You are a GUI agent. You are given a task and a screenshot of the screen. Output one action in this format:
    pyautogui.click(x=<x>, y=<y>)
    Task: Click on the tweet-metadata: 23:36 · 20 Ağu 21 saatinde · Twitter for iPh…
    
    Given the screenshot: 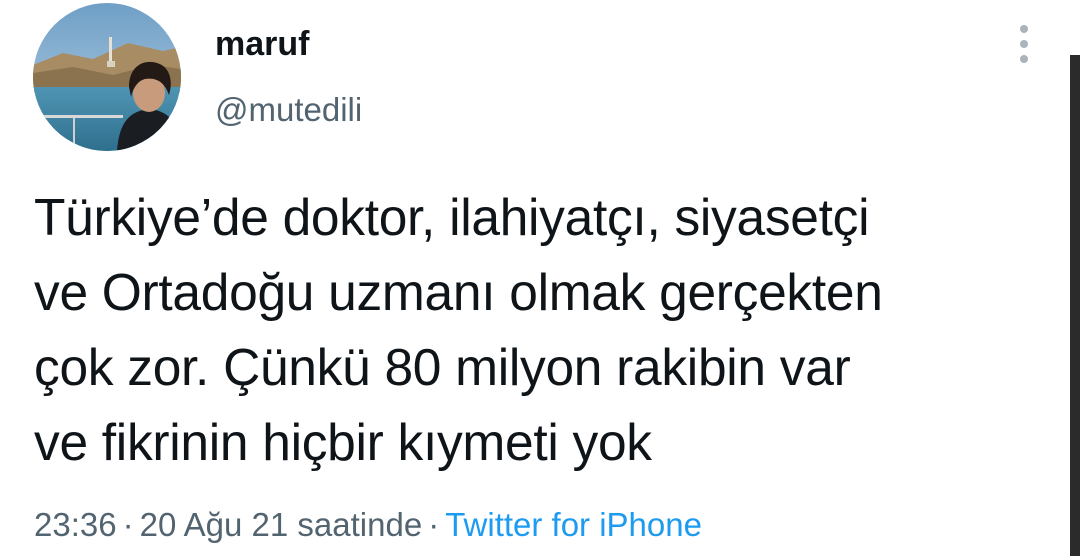 What is the action you would take?
    pyautogui.click(x=368, y=525)
    